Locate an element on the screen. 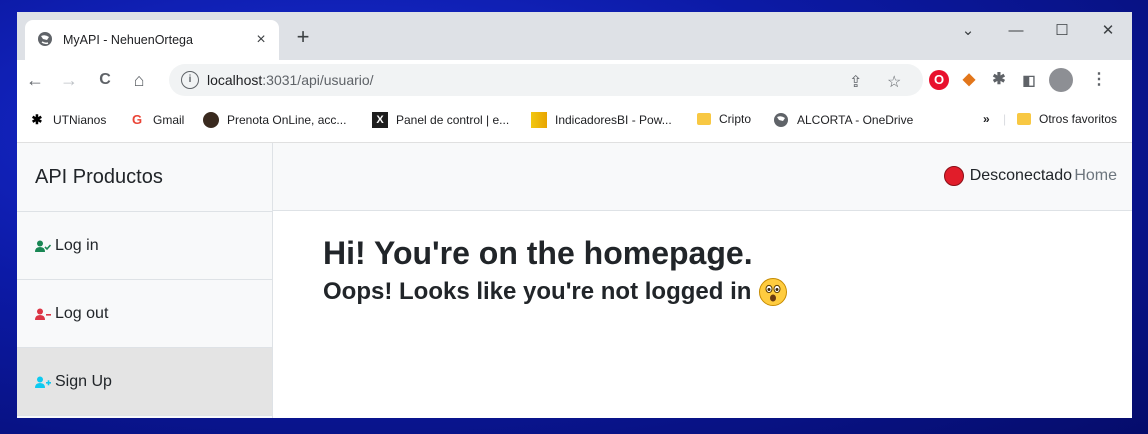 The height and width of the screenshot is (434, 1148). tab-search-chevron-icon: ⌄ is located at coordinates (968, 32).